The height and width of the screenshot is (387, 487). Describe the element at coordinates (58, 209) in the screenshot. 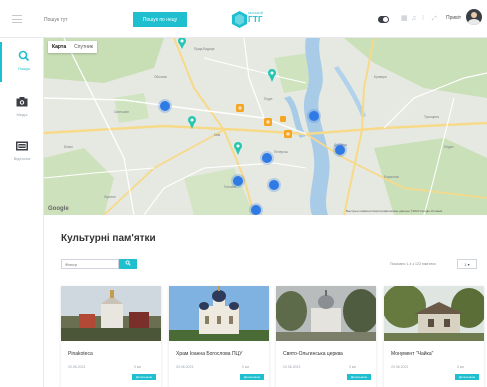

I see `google-logo: Google` at that location.